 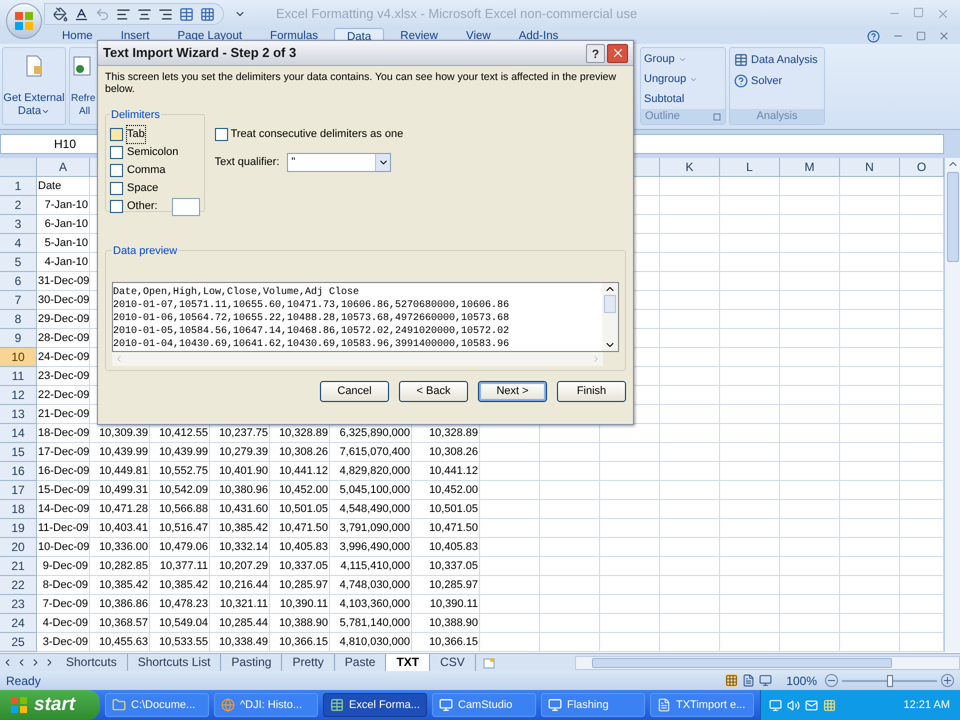 What do you see at coordinates (180, 604) in the screenshot?
I see `table-cell: 10,478.23` at bounding box center [180, 604].